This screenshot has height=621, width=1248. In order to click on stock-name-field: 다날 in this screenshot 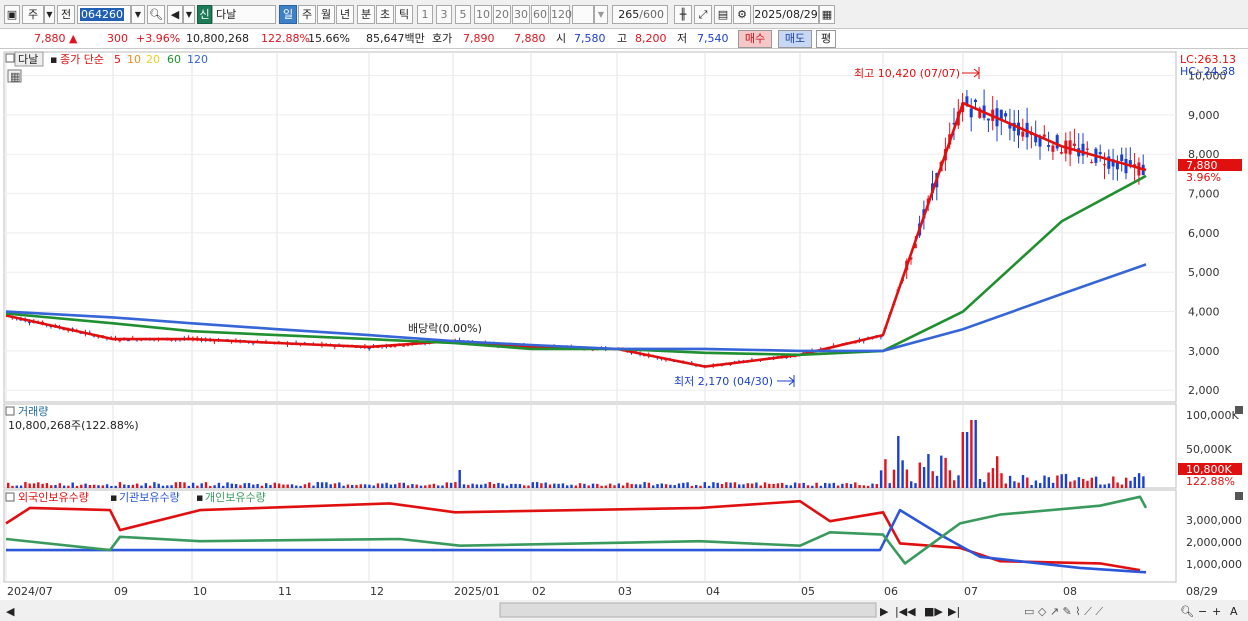, I will do `click(244, 14)`.